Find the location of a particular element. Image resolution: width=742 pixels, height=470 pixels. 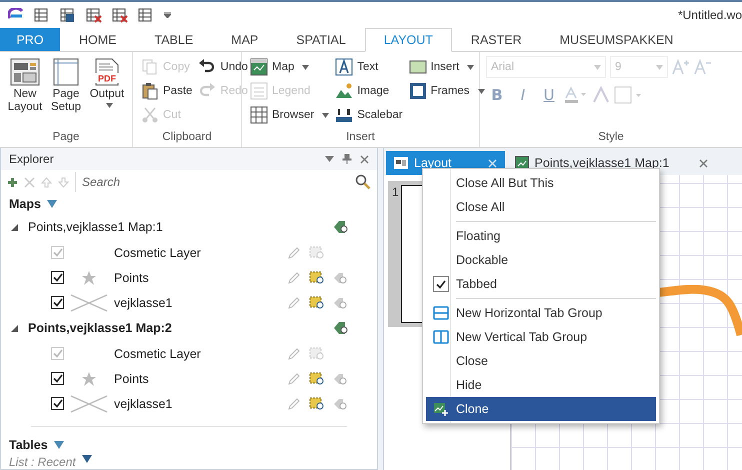

menu-item: Close is located at coordinates (541, 361).